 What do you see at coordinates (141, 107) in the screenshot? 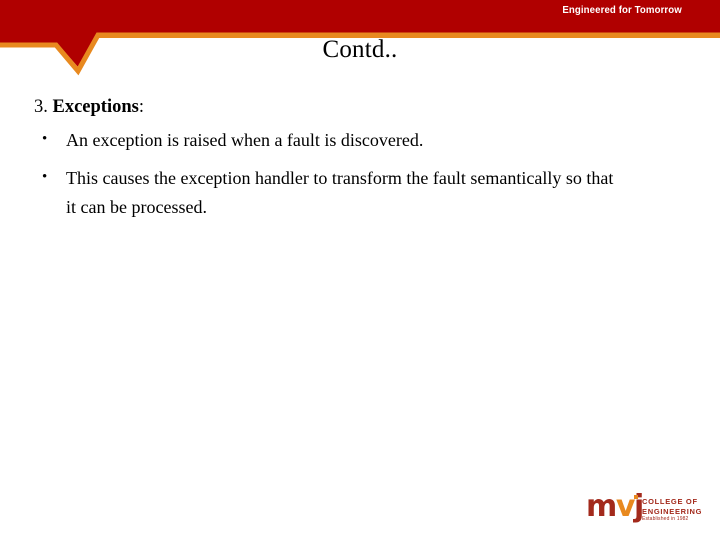
I see `section-colon: :` at bounding box center [141, 107].